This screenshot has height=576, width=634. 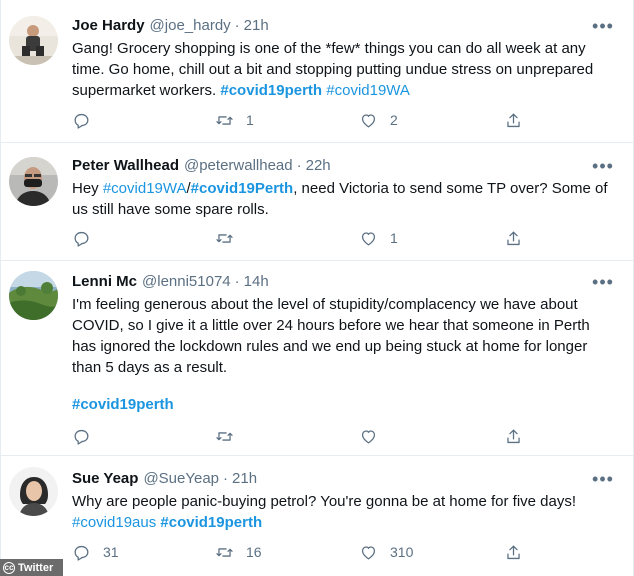 I want to click on like-count: 2, so click(x=394, y=120).